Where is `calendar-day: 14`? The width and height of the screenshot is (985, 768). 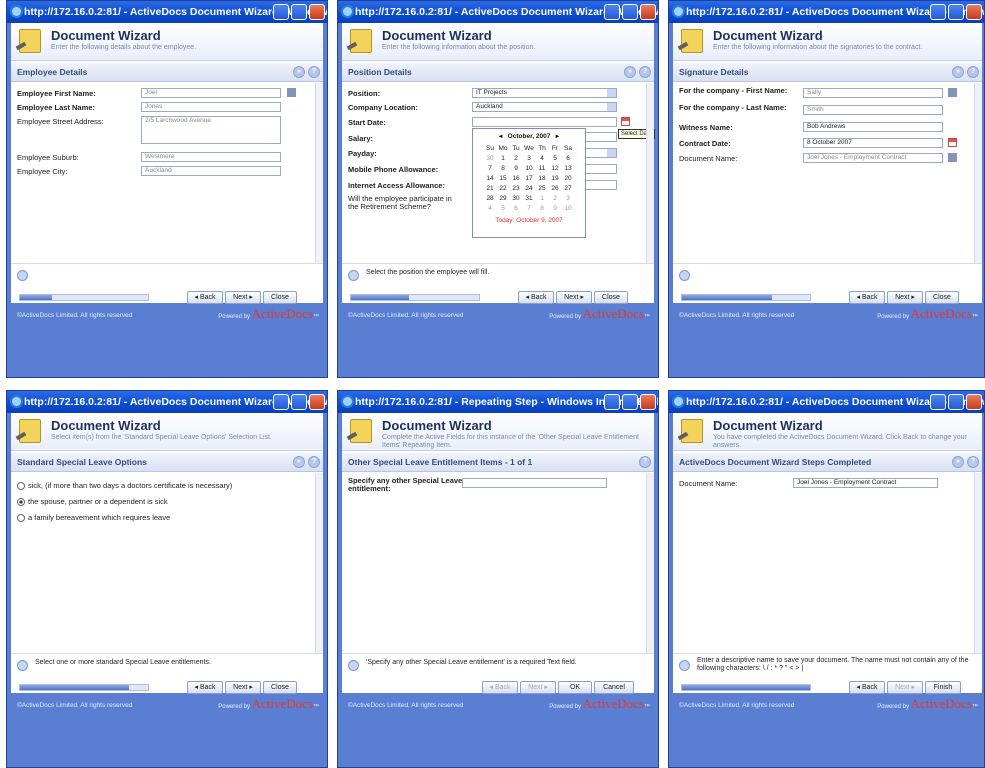
calendar-day: 14 is located at coordinates (490, 178).